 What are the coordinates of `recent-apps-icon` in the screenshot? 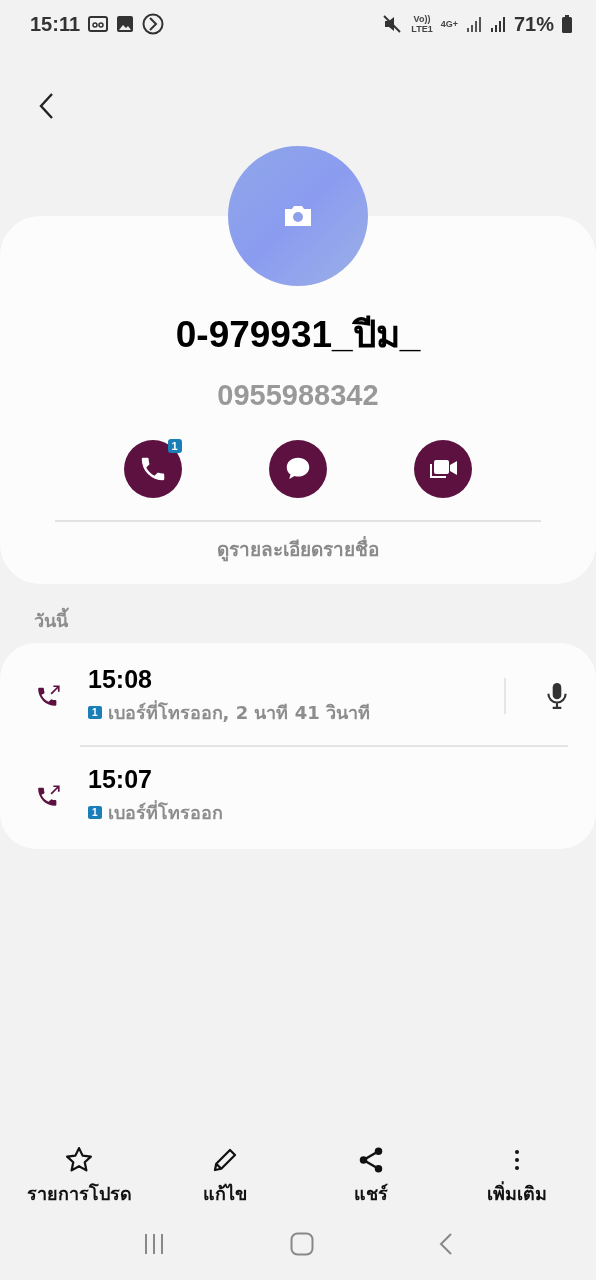 It's located at (154, 1244).